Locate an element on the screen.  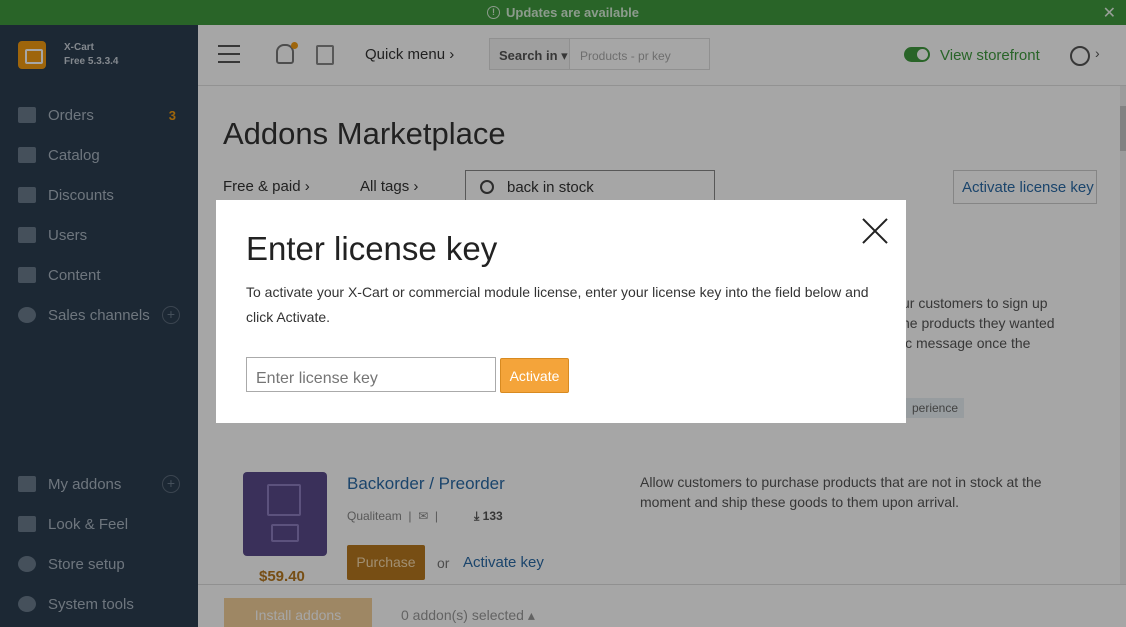
license-key-input is located at coordinates (371, 374).